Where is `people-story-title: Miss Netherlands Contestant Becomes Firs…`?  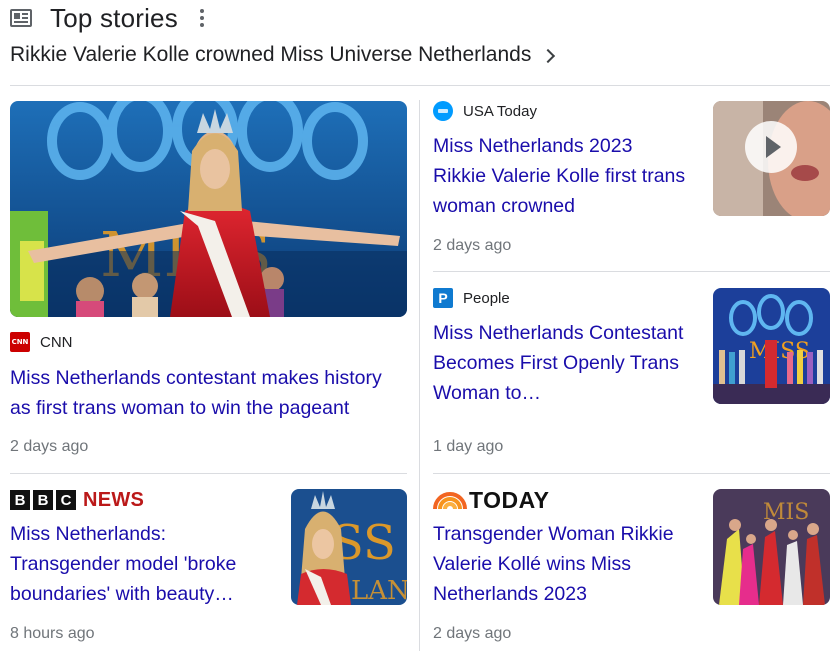 people-story-title: Miss Netherlands Contestant Becomes Firs… is located at coordinates (564, 363).